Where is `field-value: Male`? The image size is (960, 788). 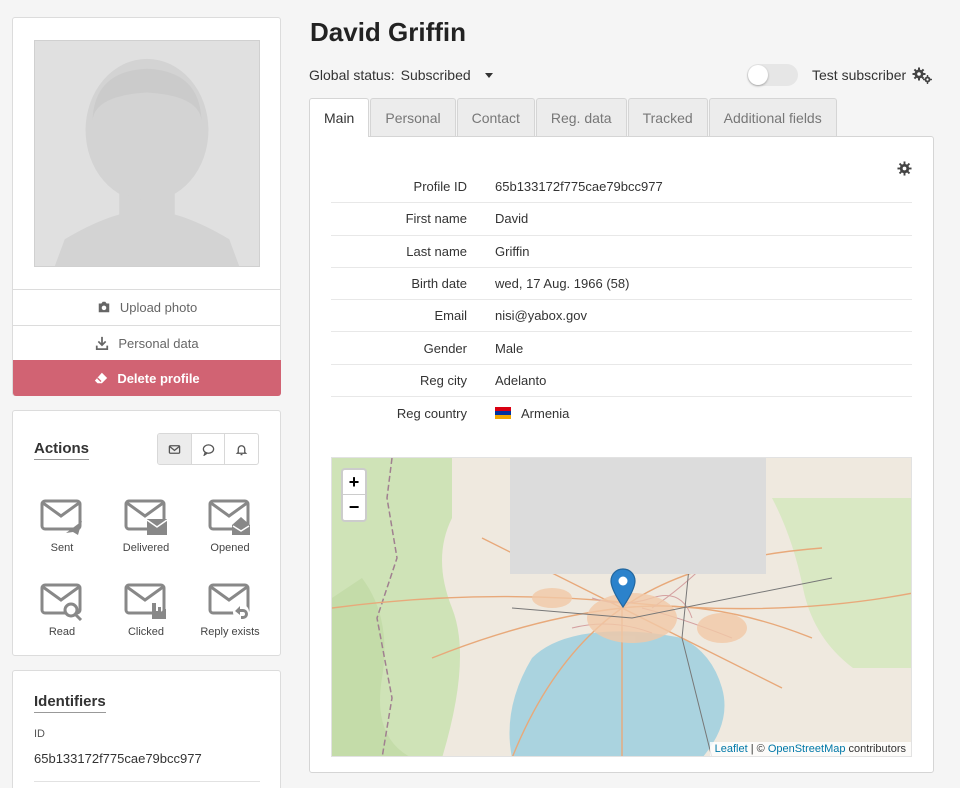 field-value: Male is located at coordinates (509, 348).